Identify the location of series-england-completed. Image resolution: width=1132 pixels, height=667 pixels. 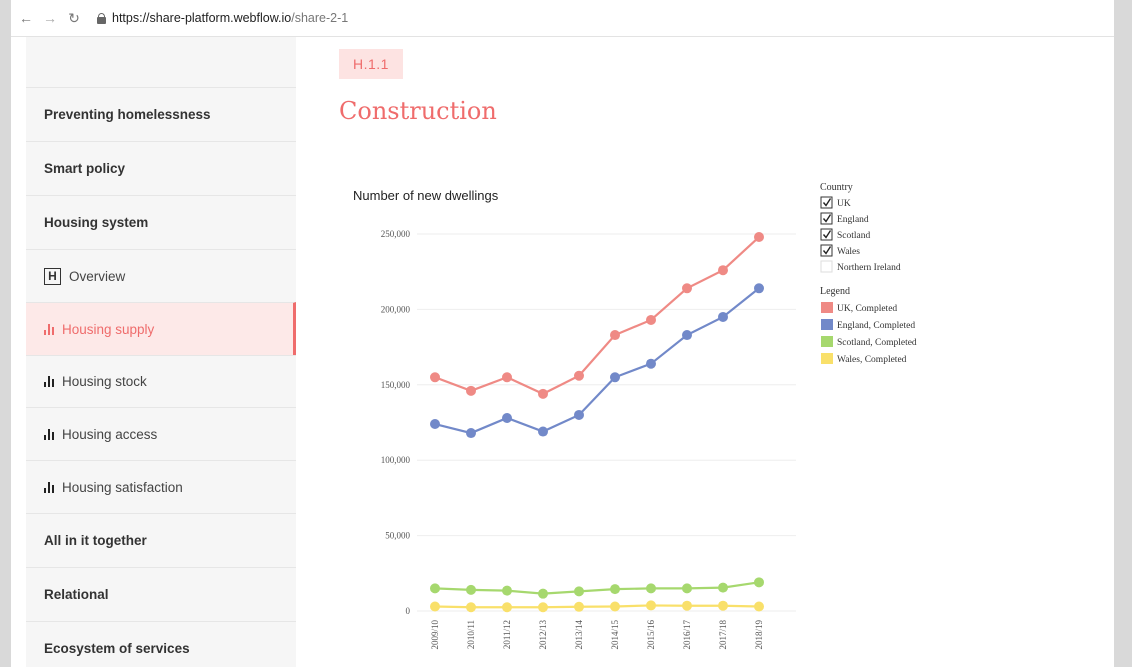
(597, 361).